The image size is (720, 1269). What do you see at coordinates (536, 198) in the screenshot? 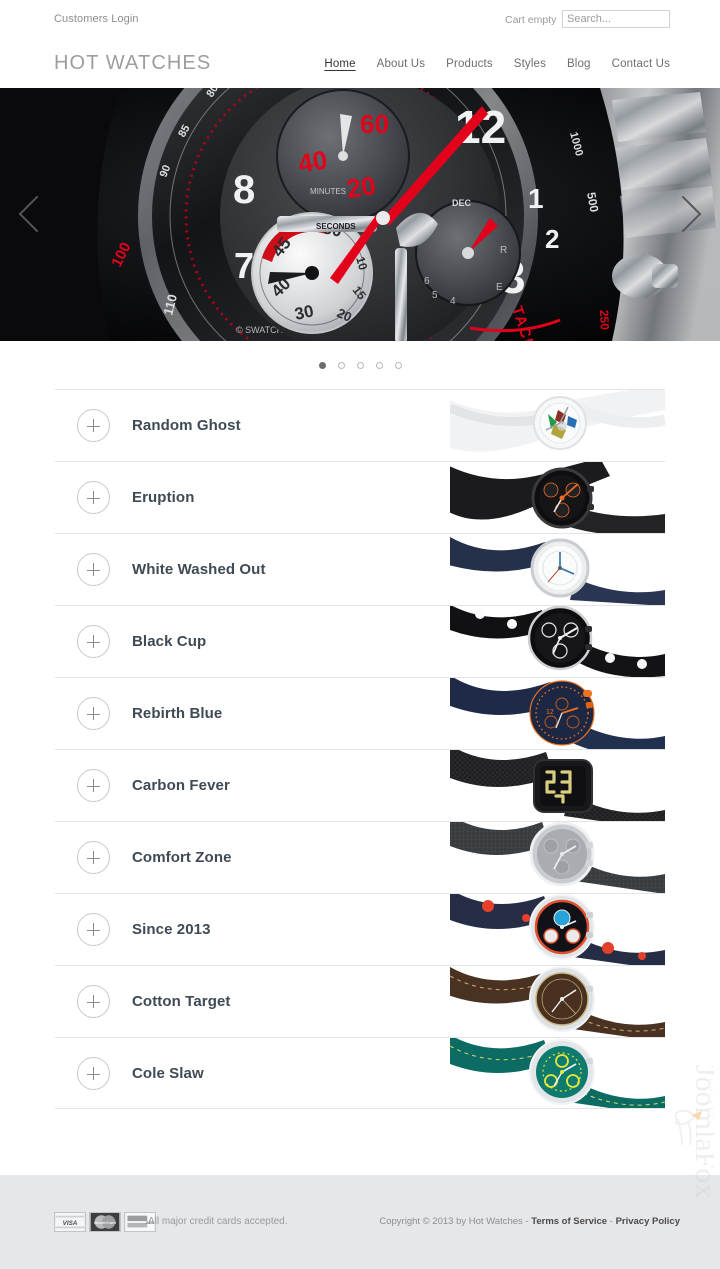
I see `svg-text: 1` at bounding box center [536, 198].